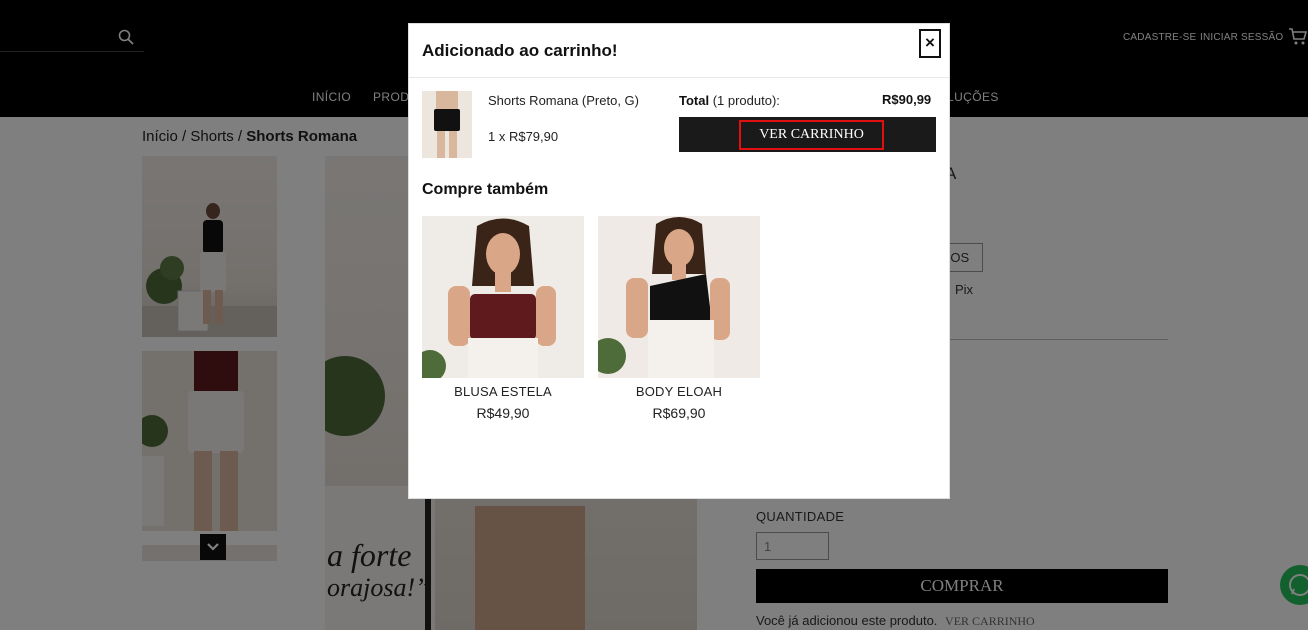  I want to click on cart-item-thumbnail, so click(447, 124).